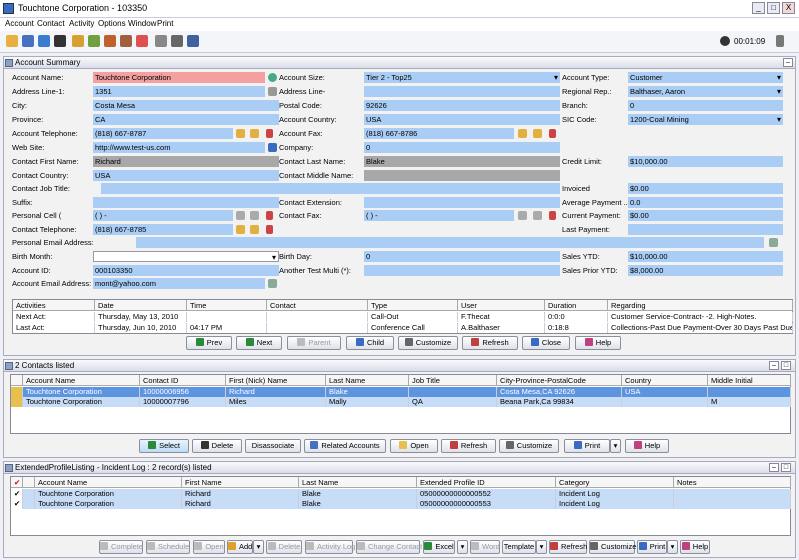 This screenshot has height=560, width=799. Describe the element at coordinates (705, 161) in the screenshot. I see `credit-limit-field: $10,000.00` at that location.